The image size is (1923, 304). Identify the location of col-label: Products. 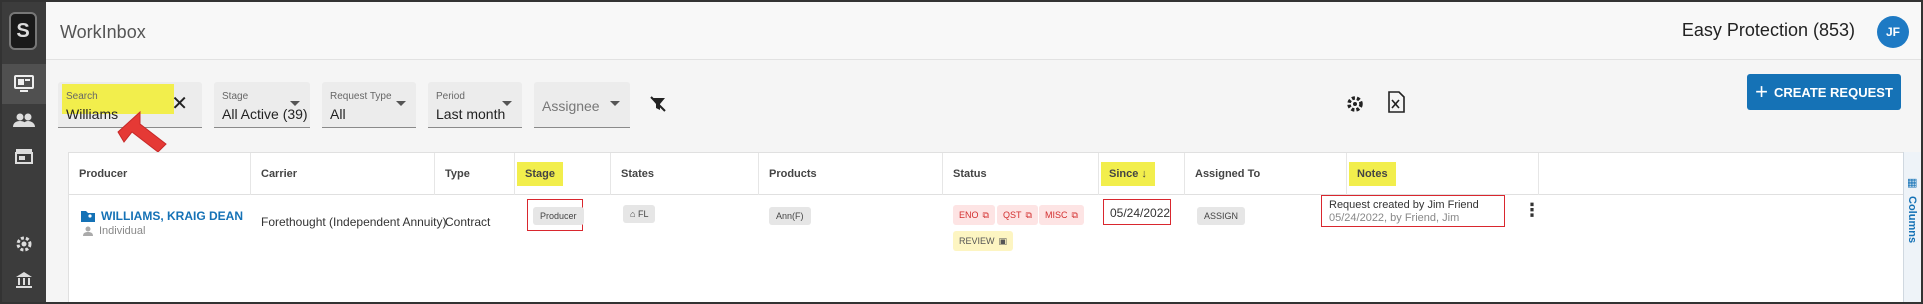
(793, 174).